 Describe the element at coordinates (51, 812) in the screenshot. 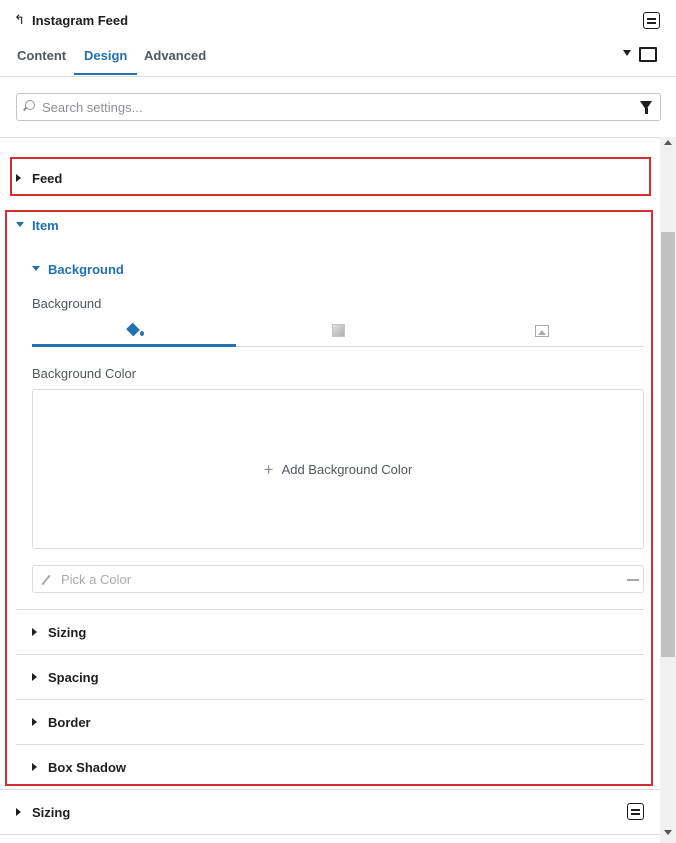

I see `section-sizing-label: Sizing` at that location.